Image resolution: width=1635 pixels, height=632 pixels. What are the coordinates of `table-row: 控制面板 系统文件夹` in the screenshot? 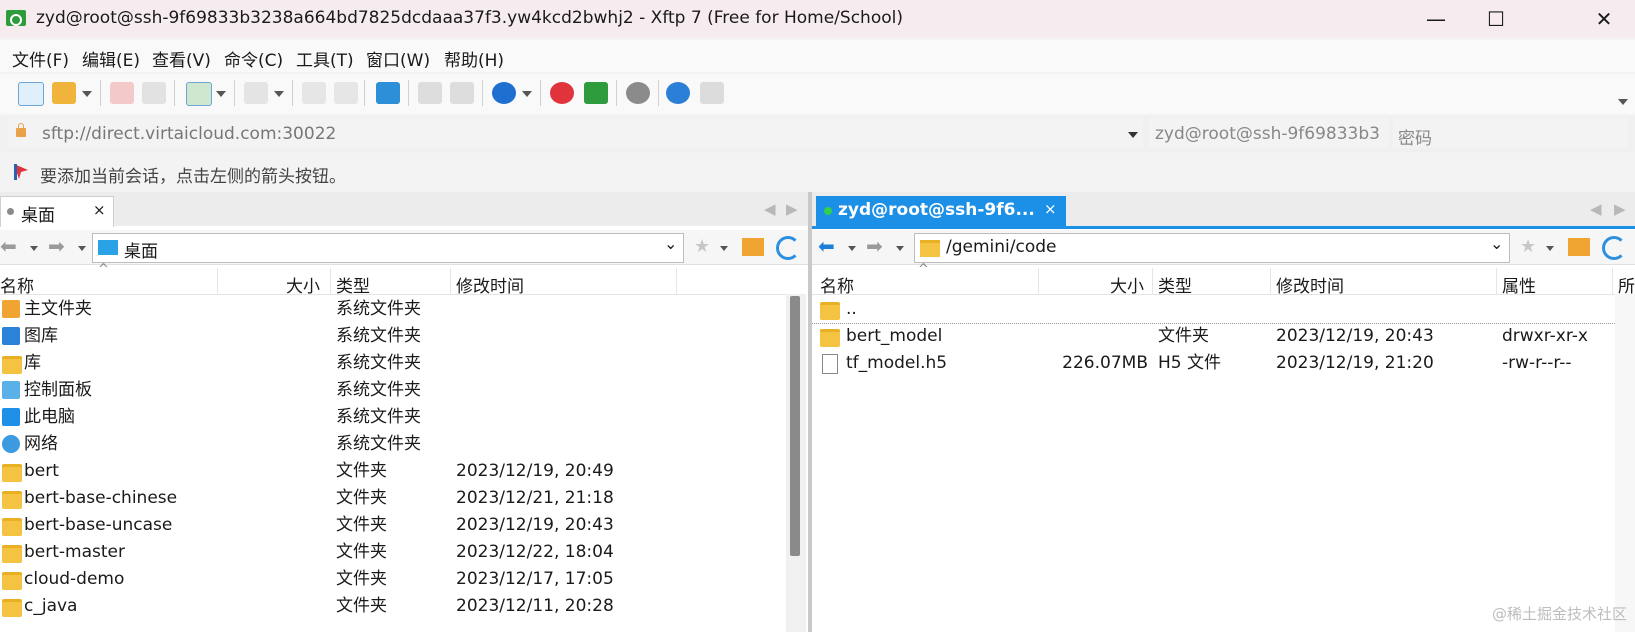 It's located at (393, 390).